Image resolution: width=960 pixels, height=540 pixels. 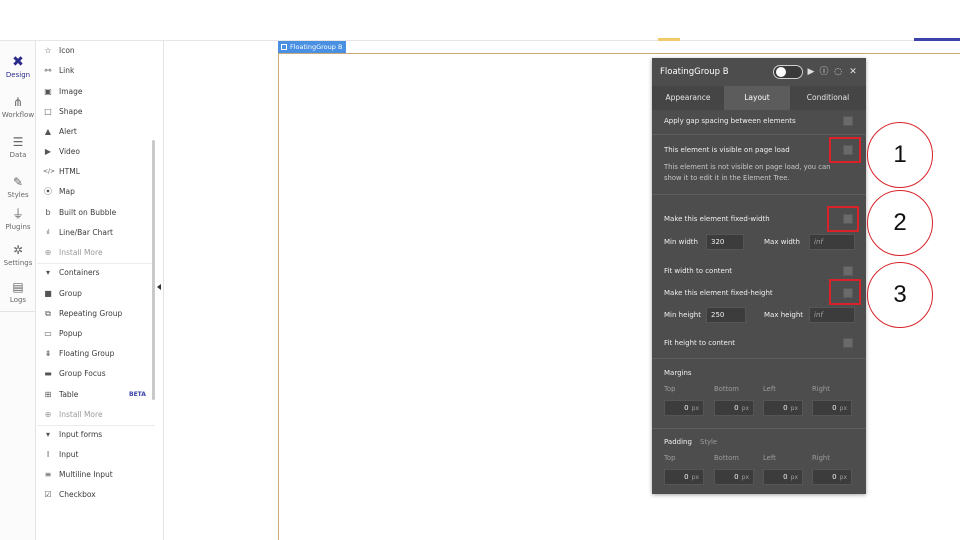 What do you see at coordinates (684, 477) in the screenshot?
I see `padding-top-input: 0 px` at bounding box center [684, 477].